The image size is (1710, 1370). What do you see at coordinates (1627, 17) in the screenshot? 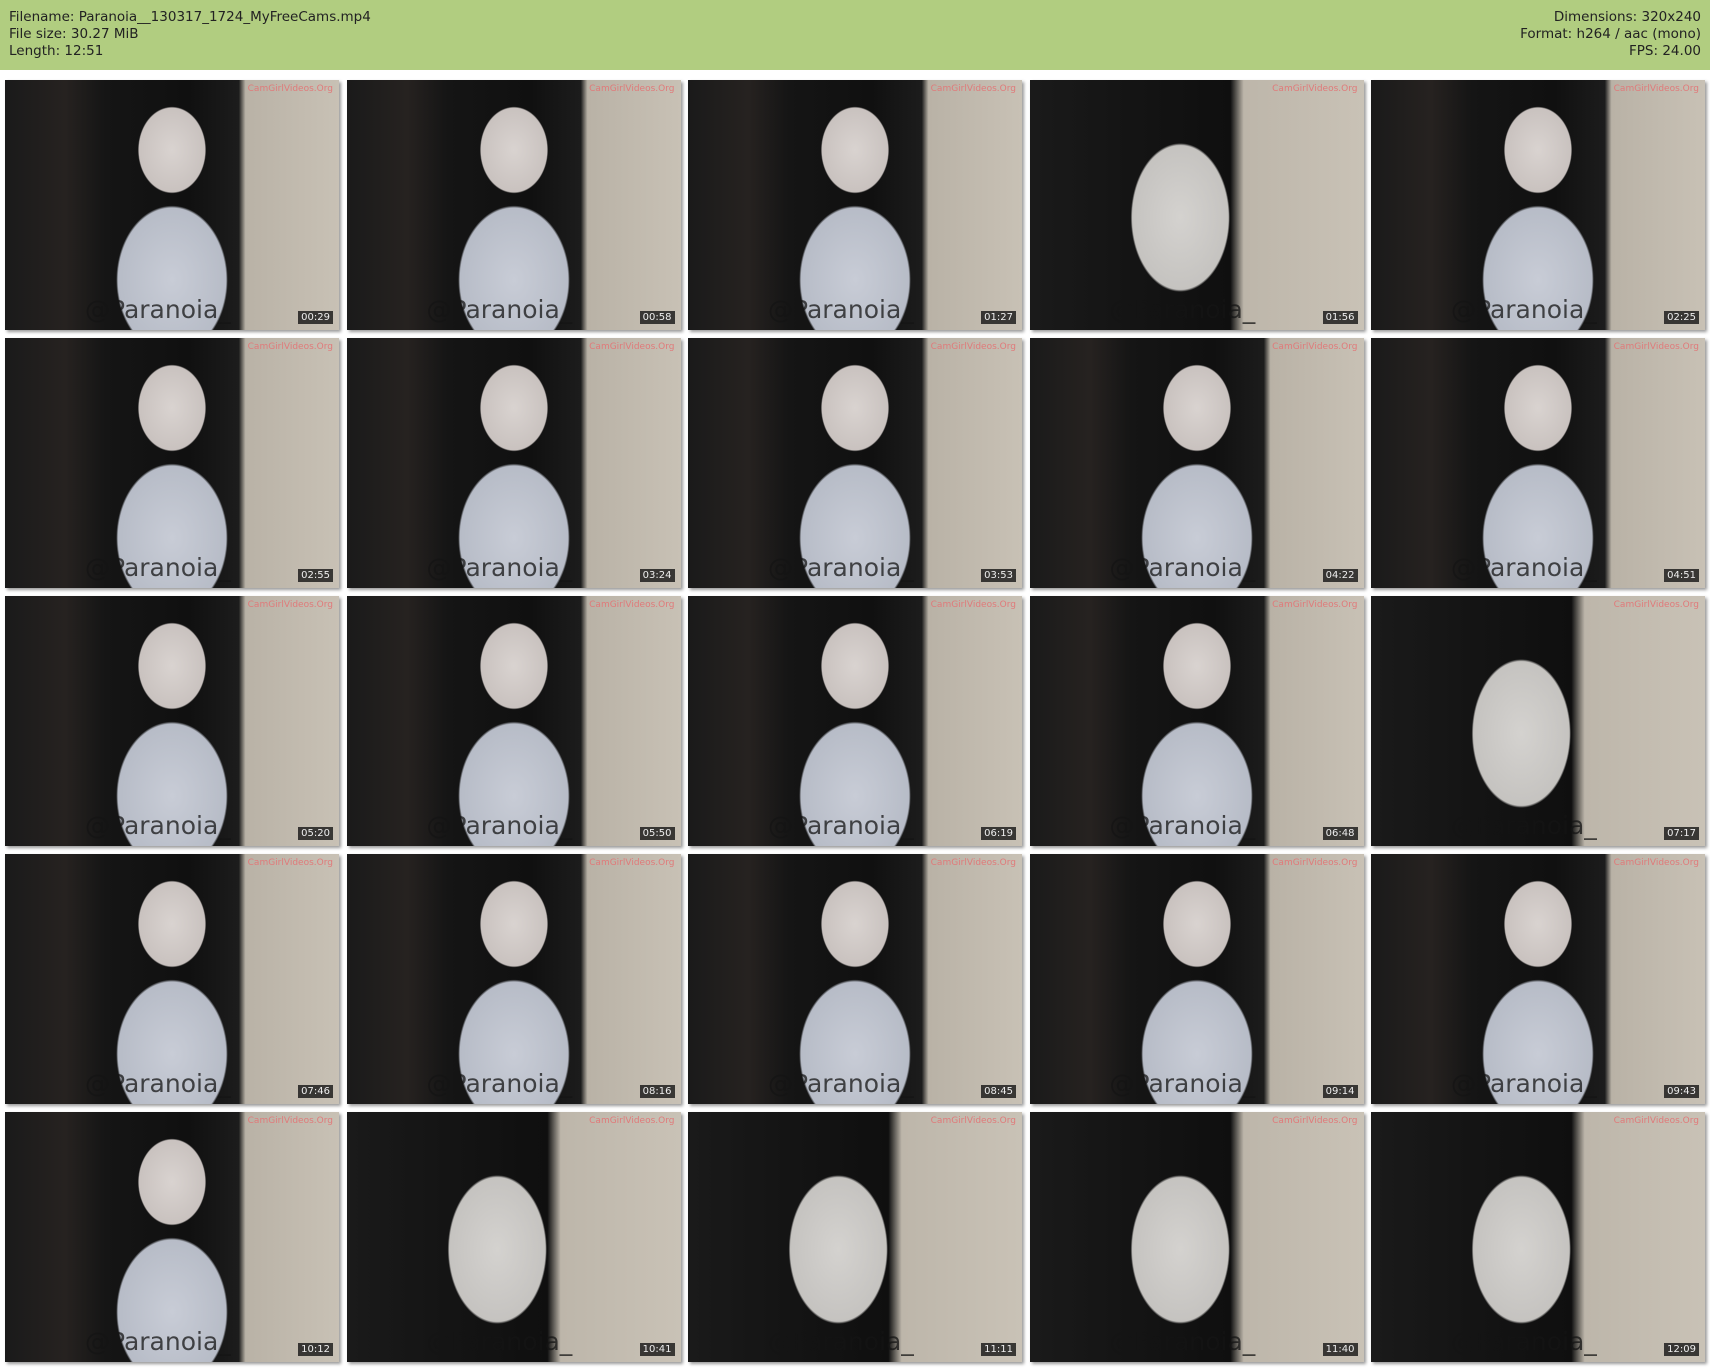
I see `dimensions-label: Dimensions: 320x240` at bounding box center [1627, 17].